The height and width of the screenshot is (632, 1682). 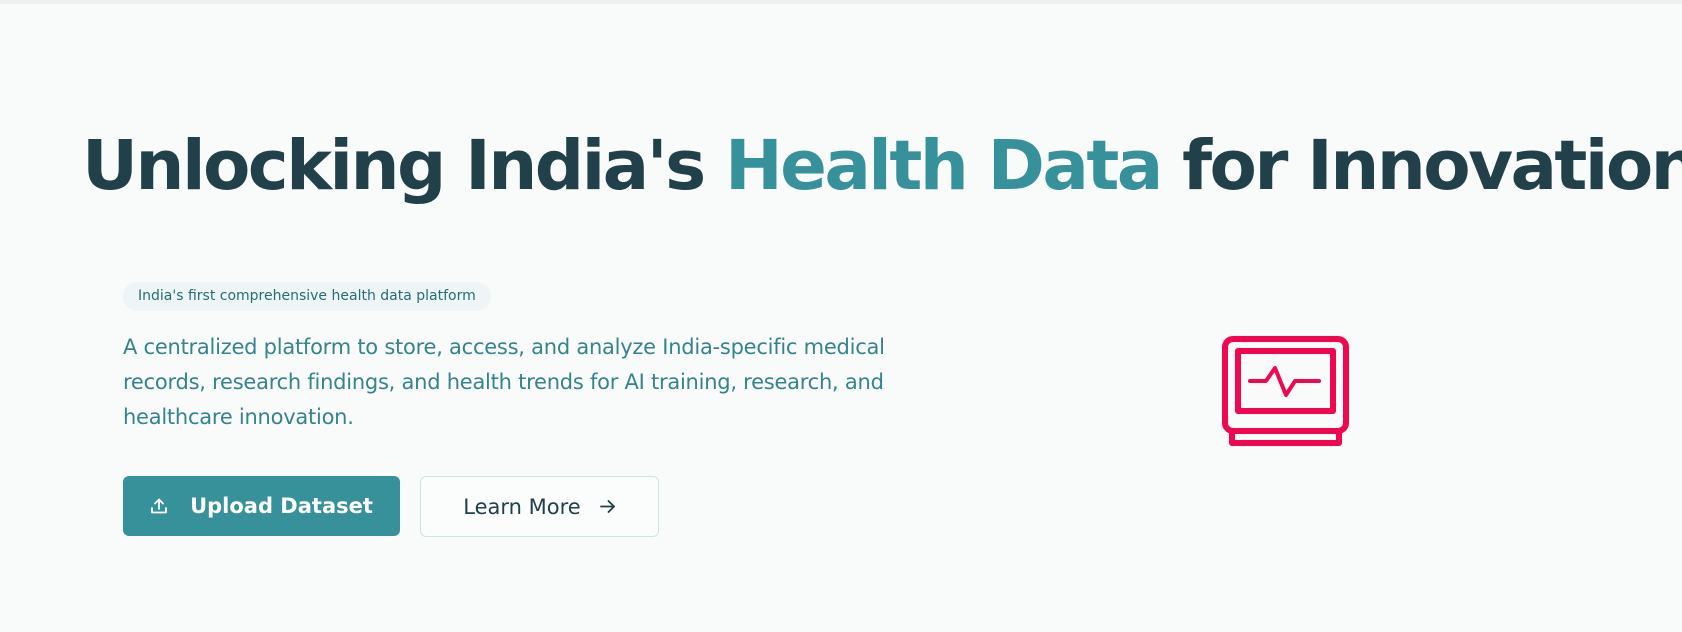 What do you see at coordinates (1285, 391) in the screenshot?
I see `heart-monitor-icon` at bounding box center [1285, 391].